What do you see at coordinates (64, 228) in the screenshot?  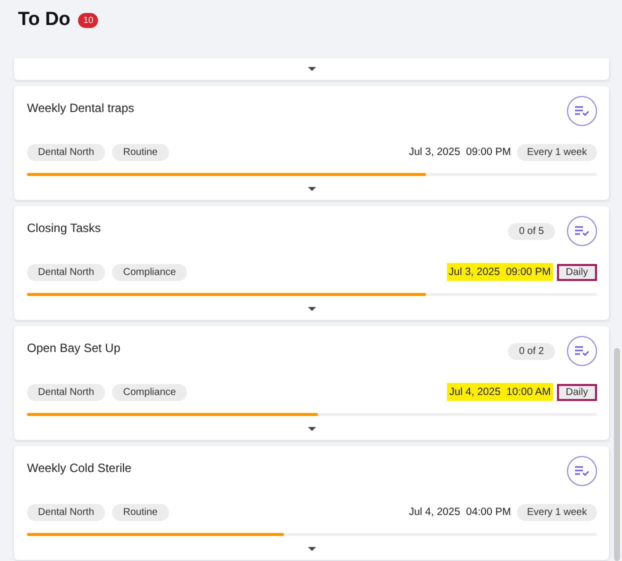 I see `task-title: Closing Tasks` at bounding box center [64, 228].